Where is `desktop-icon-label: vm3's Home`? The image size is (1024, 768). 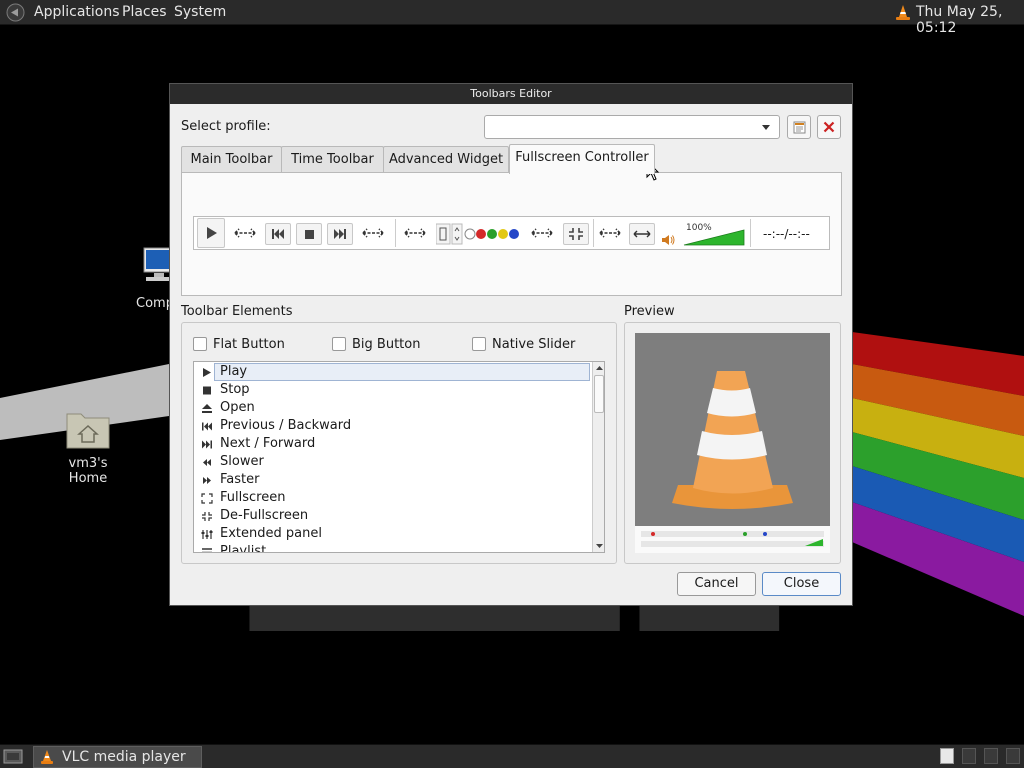 desktop-icon-label: vm3's Home is located at coordinates (88, 471).